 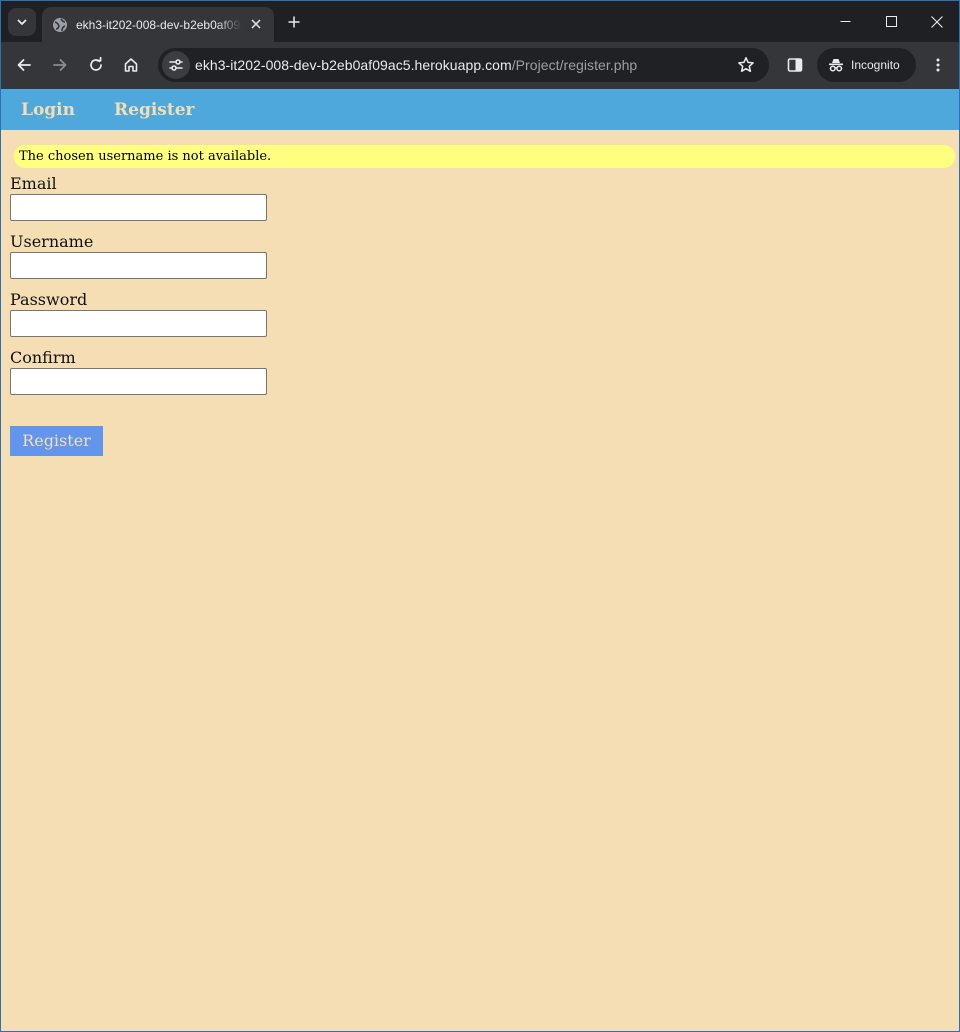 I want to click on tab-search-button, so click(x=22, y=22).